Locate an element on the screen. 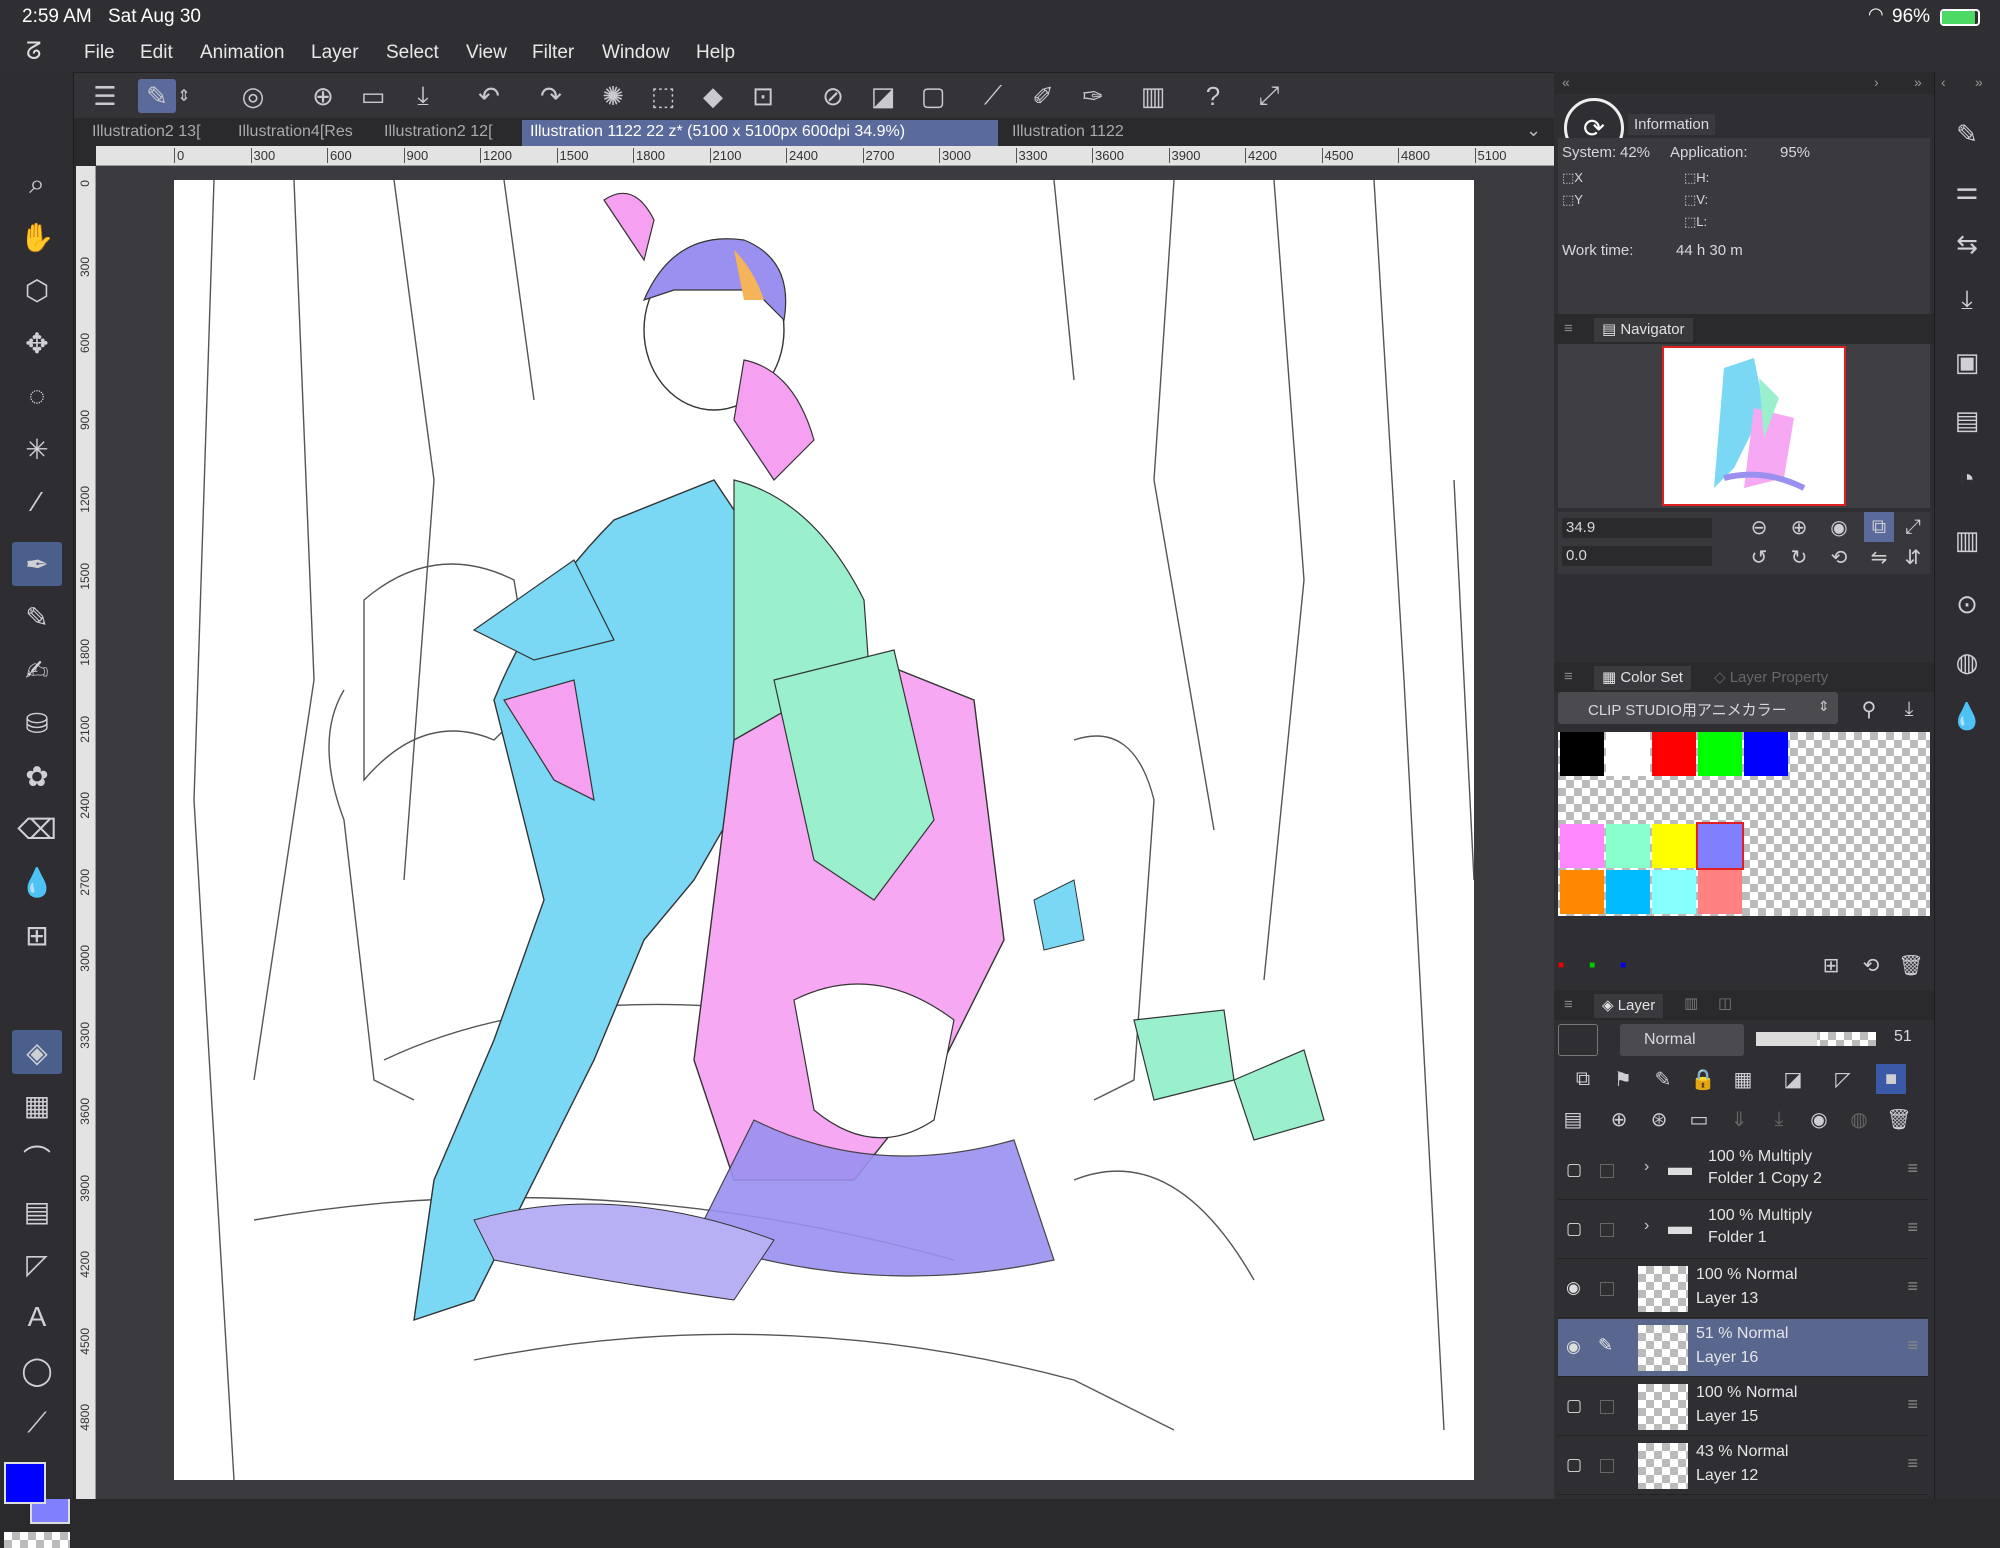 Image resolution: width=2000 pixels, height=1548 pixels. navigator-tab: ▤ Navigator is located at coordinates (1643, 330).